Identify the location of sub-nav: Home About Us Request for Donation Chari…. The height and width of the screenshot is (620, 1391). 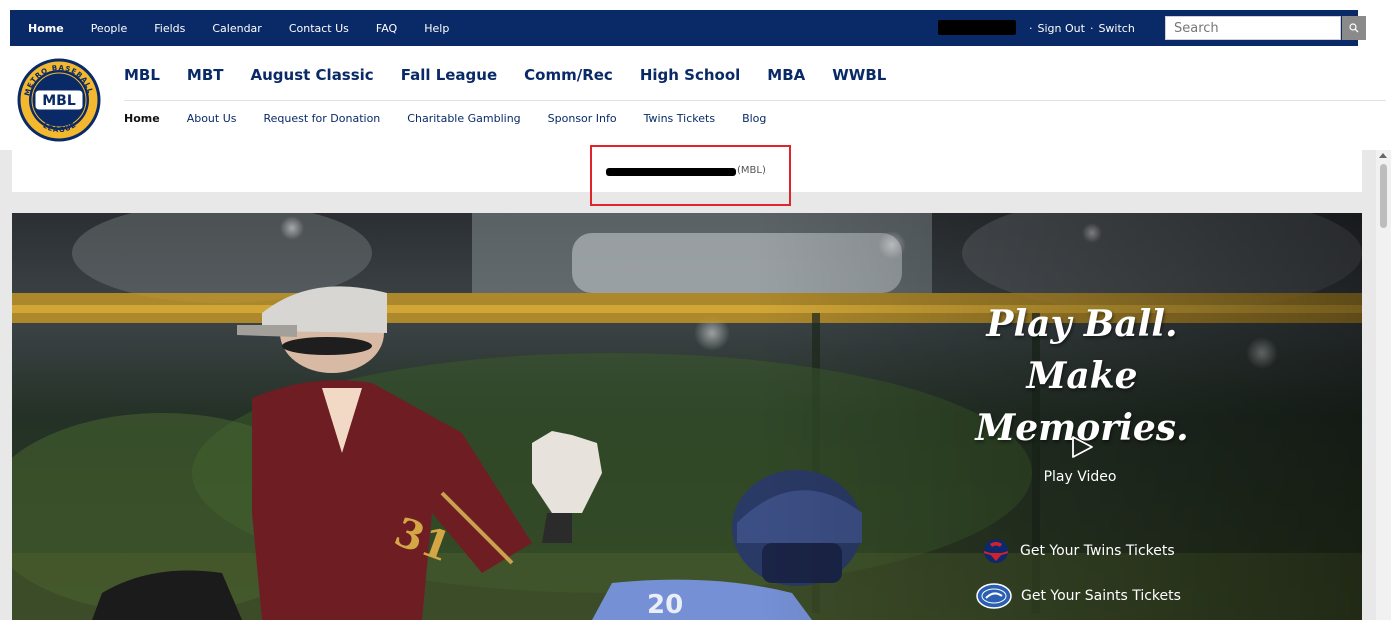
(458, 118).